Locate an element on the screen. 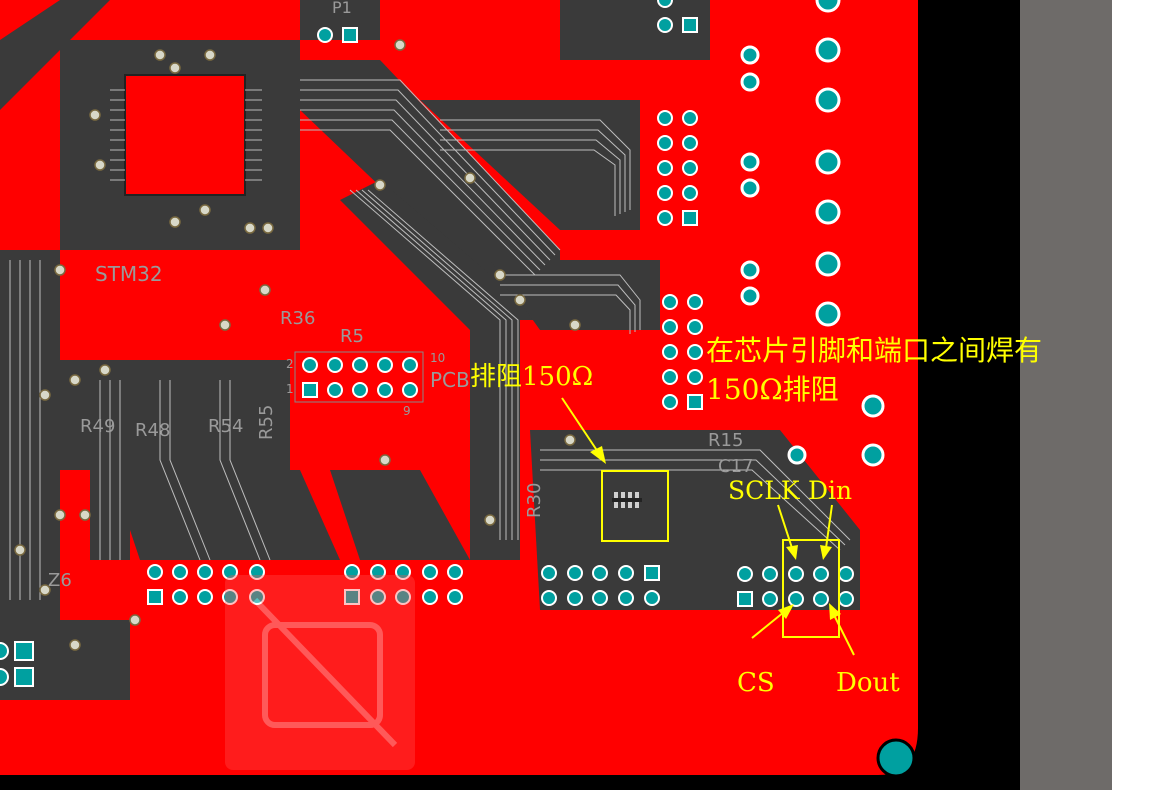 Image resolution: width=1152 pixels, height=790 pixels. annotation-pin-resistor: 在芯片引脚和端口之间焊有 is located at coordinates (874, 350).